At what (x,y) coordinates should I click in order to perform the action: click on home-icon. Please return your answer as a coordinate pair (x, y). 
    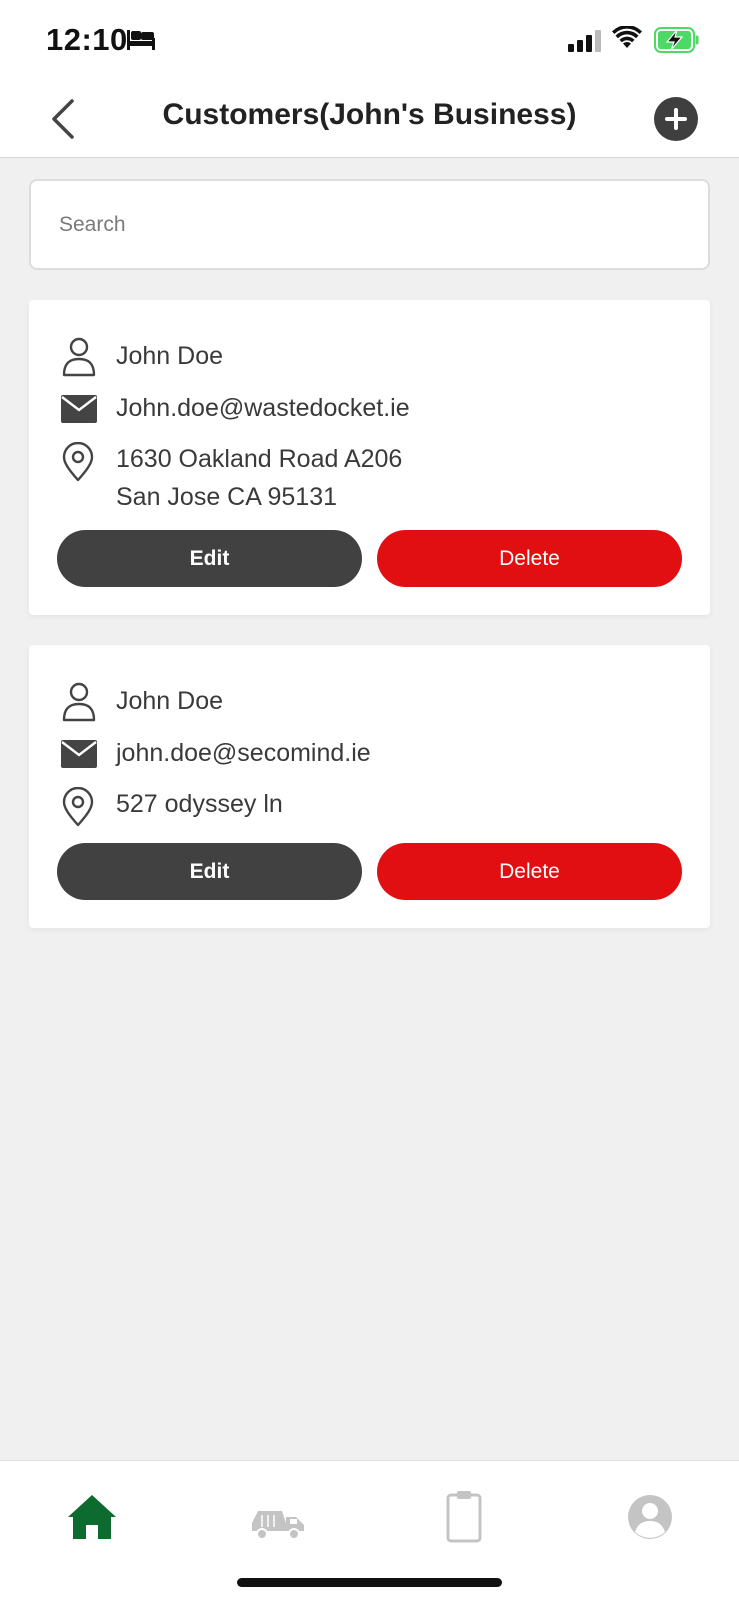
    Looking at the image, I should click on (92, 1517).